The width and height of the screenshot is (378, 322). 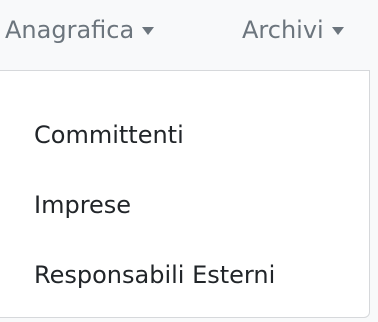 What do you see at coordinates (82, 205) in the screenshot?
I see `dropdown-item-imprese: Imprese` at bounding box center [82, 205].